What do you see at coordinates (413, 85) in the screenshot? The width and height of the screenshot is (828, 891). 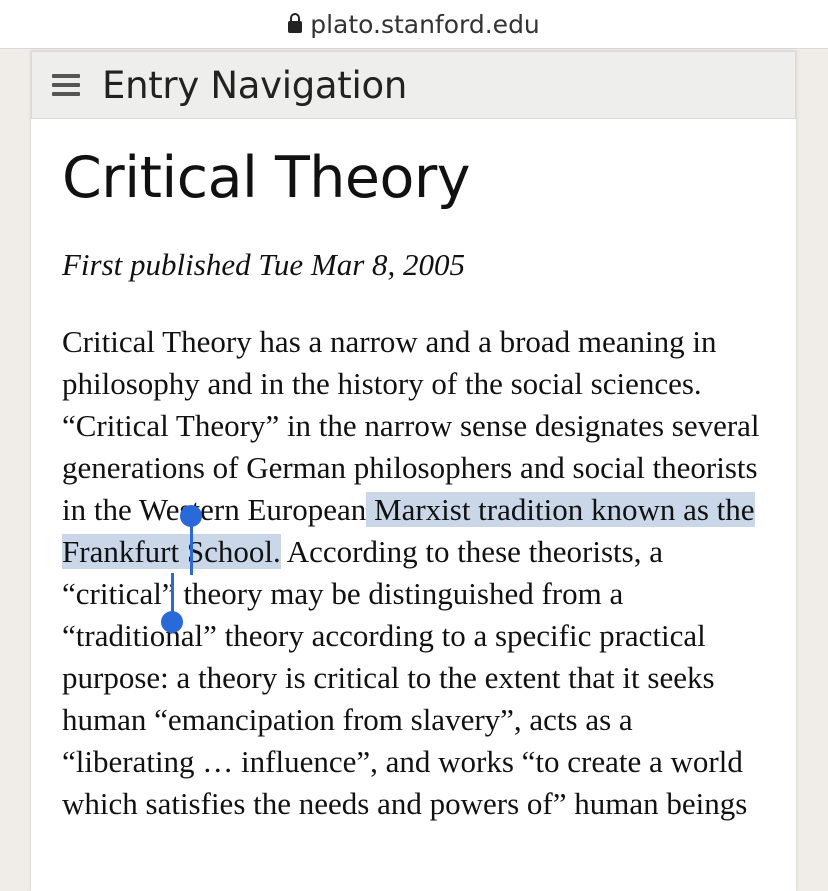 I see `entry-navigation-bar: Entry Navigation` at bounding box center [413, 85].